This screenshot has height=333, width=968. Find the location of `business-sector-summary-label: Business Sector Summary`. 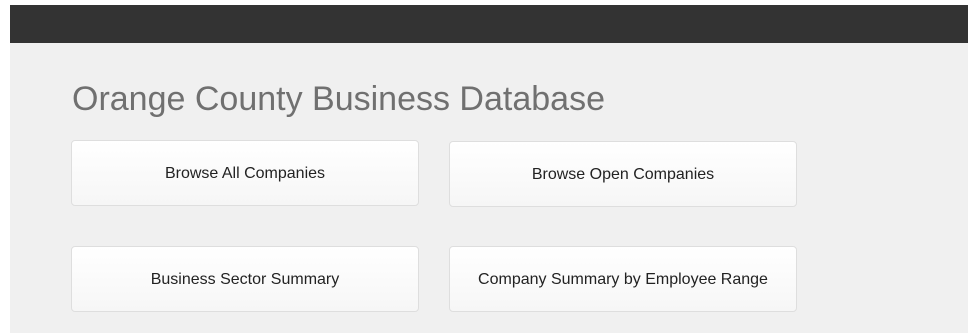

business-sector-summary-label: Business Sector Summary is located at coordinates (245, 279).